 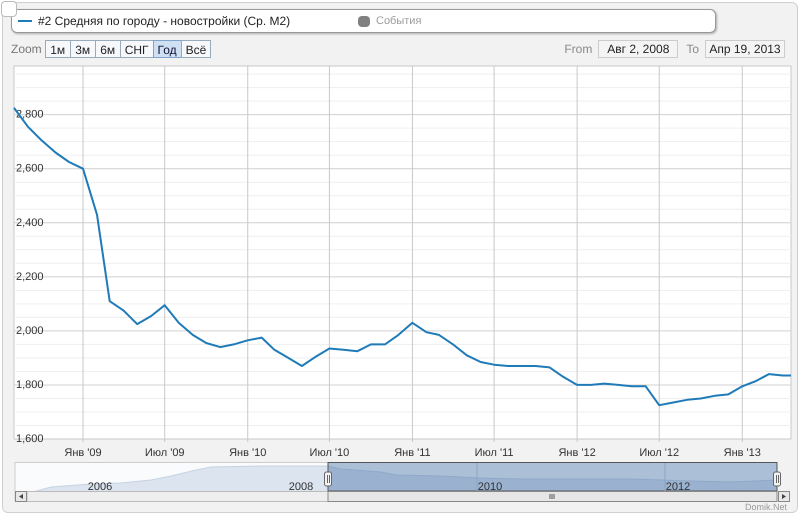 I want to click on zoom-button: Всё, so click(x=196, y=49).